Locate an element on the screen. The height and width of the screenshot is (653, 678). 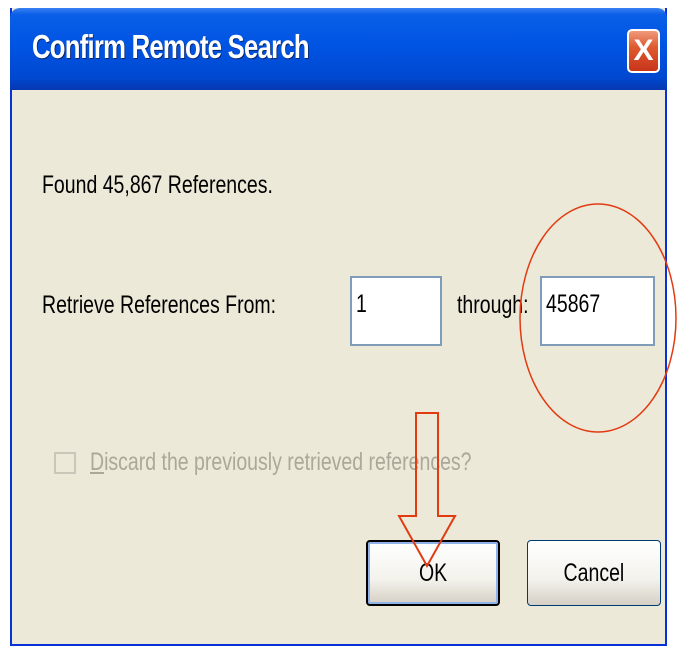
cancel-button-label: Cancel is located at coordinates (594, 573).